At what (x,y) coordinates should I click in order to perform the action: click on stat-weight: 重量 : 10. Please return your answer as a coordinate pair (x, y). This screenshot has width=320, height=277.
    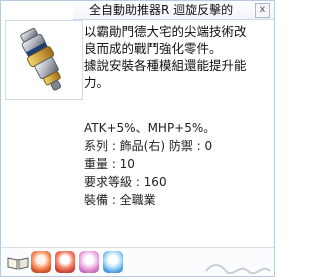
    Looking at the image, I should click on (109, 164).